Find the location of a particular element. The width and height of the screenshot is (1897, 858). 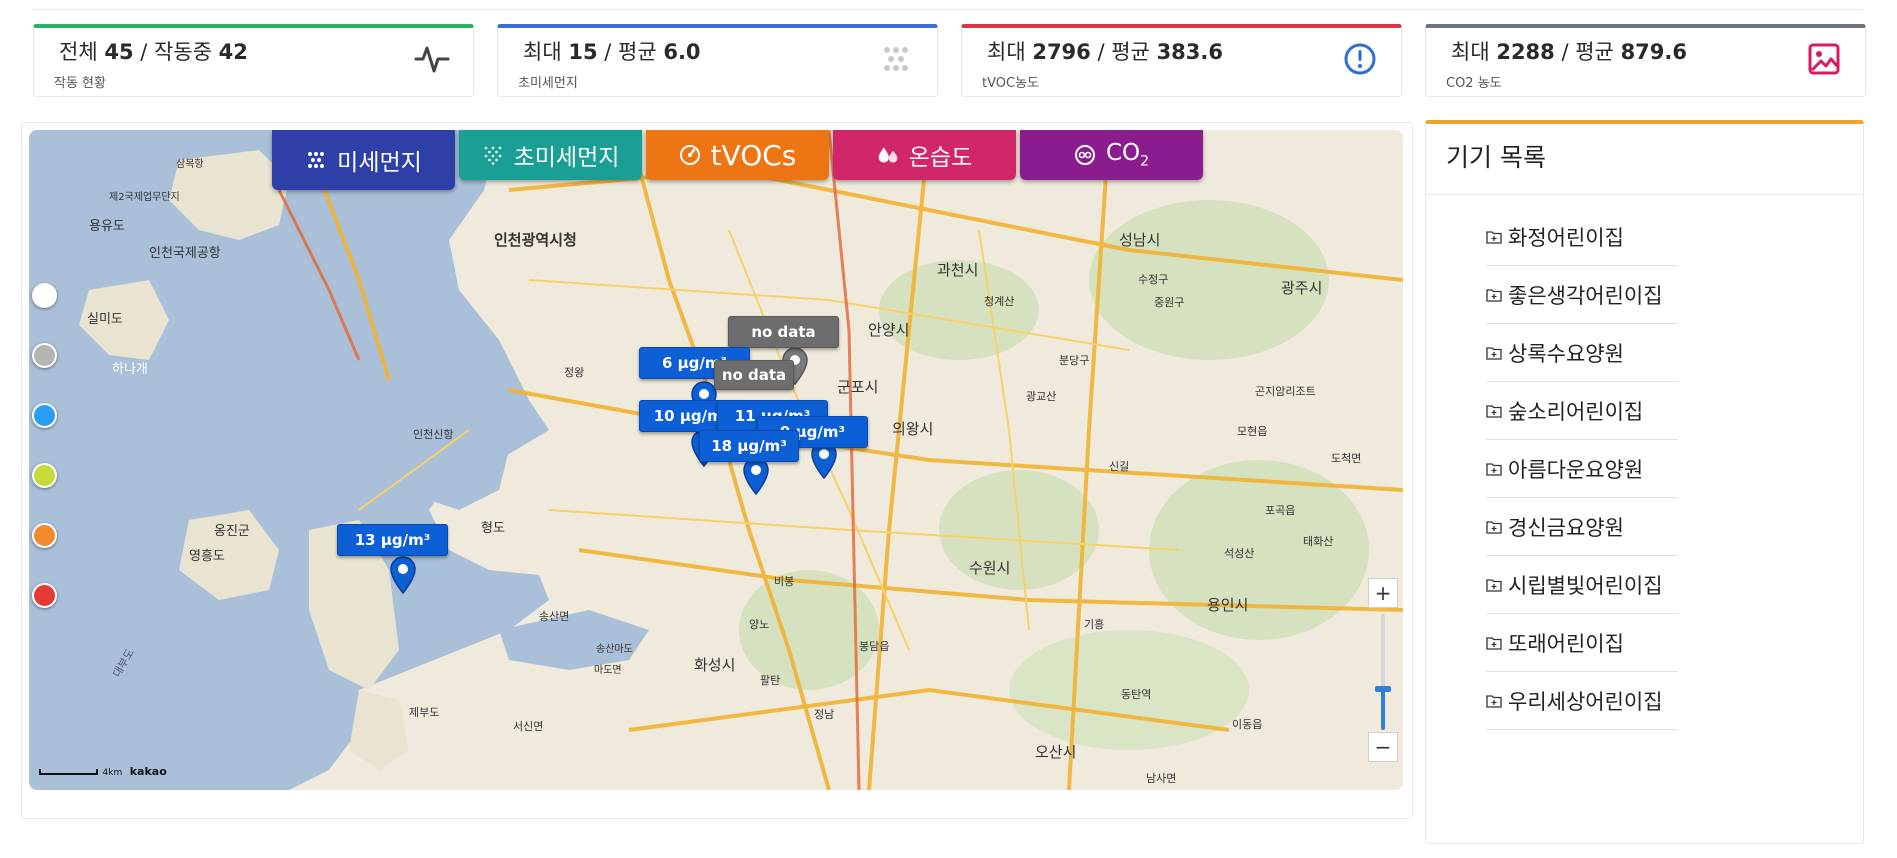

device-item-label: 상록수요양원 is located at coordinates (1566, 353).